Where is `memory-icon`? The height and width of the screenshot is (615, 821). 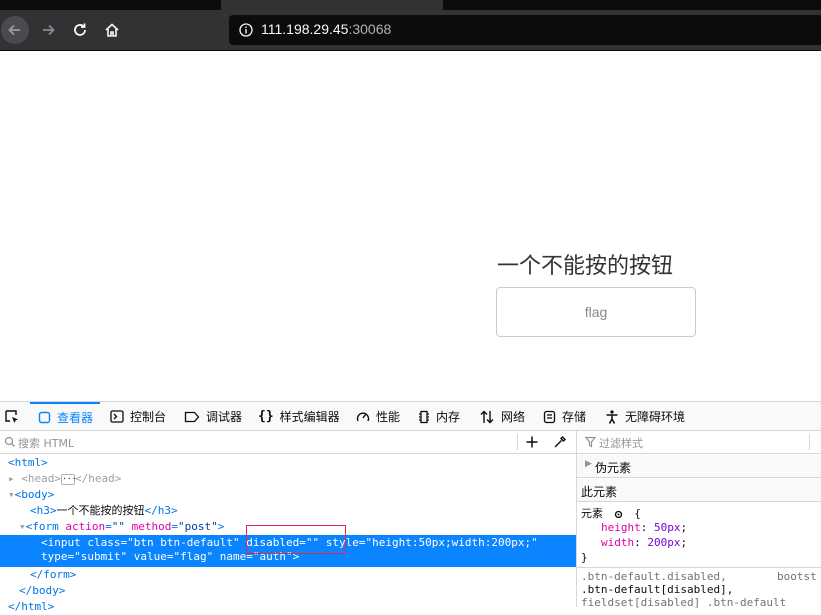 memory-icon is located at coordinates (424, 417).